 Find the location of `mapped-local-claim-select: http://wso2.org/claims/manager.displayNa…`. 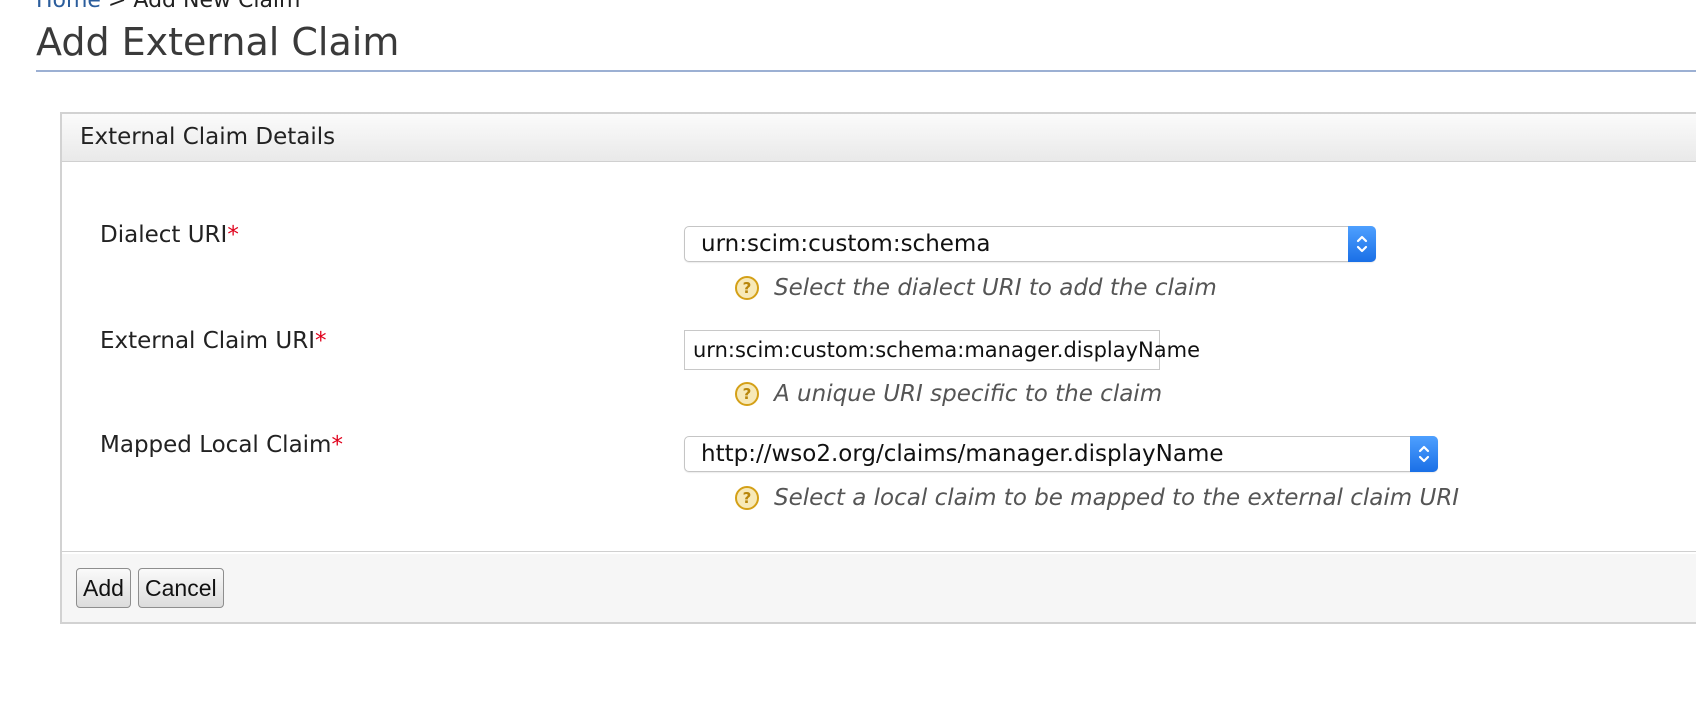

mapped-local-claim-select: http://wso2.org/claims/manager.displayNa… is located at coordinates (1061, 454).